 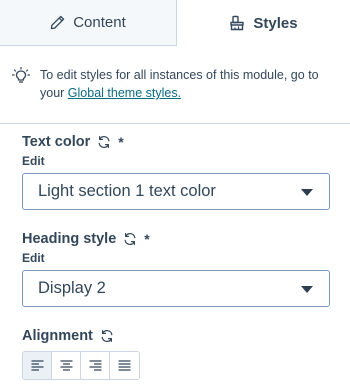 What do you see at coordinates (176, 288) in the screenshot?
I see `heading-style-select: Display 2` at bounding box center [176, 288].